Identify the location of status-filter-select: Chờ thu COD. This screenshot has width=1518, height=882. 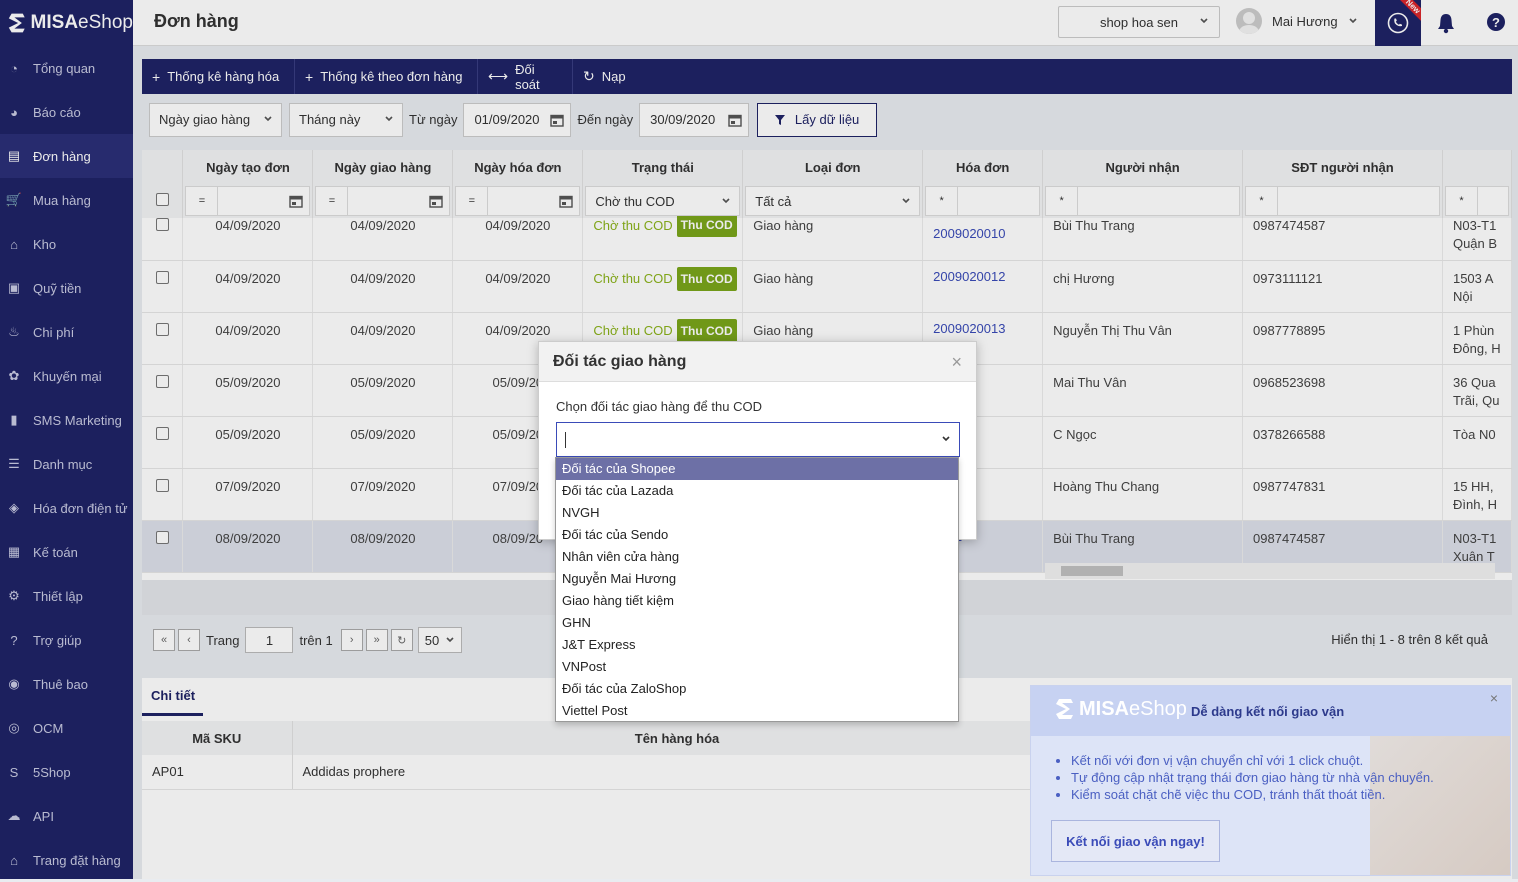
(663, 201).